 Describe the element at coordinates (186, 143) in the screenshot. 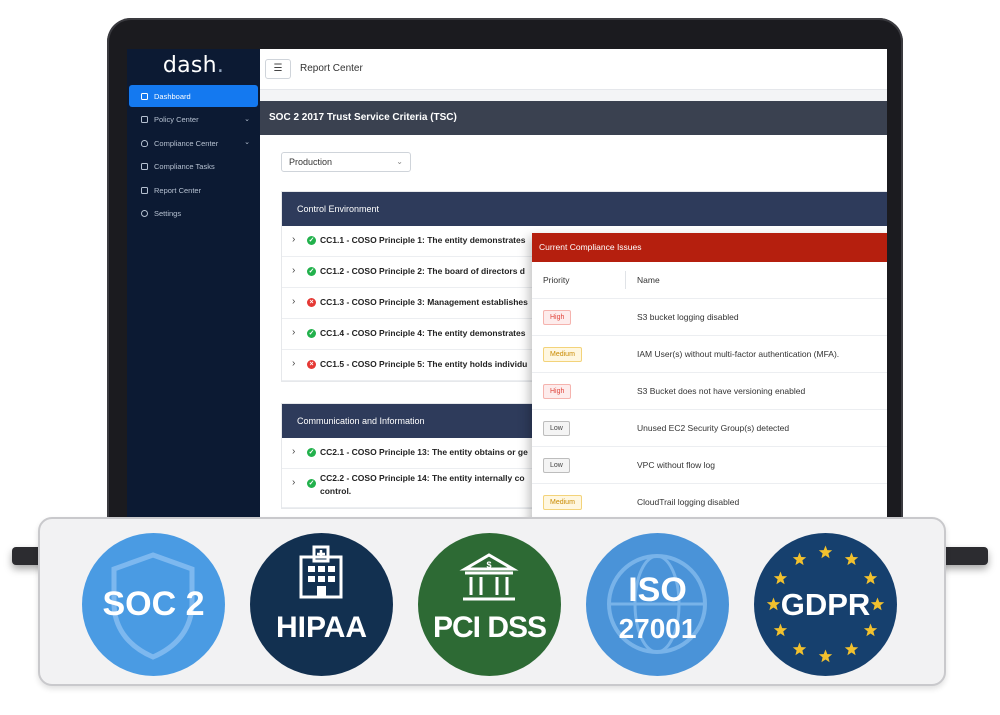

I see `sidebar-item-label: Compliance Center` at that location.